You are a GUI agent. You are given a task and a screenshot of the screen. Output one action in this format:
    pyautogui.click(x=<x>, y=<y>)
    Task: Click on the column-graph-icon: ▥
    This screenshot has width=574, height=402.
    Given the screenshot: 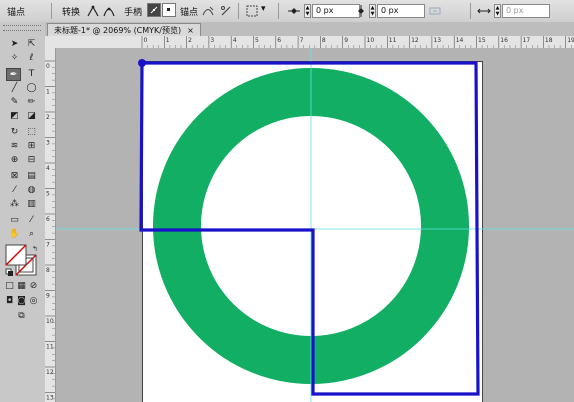 What is the action you would take?
    pyautogui.click(x=31, y=204)
    